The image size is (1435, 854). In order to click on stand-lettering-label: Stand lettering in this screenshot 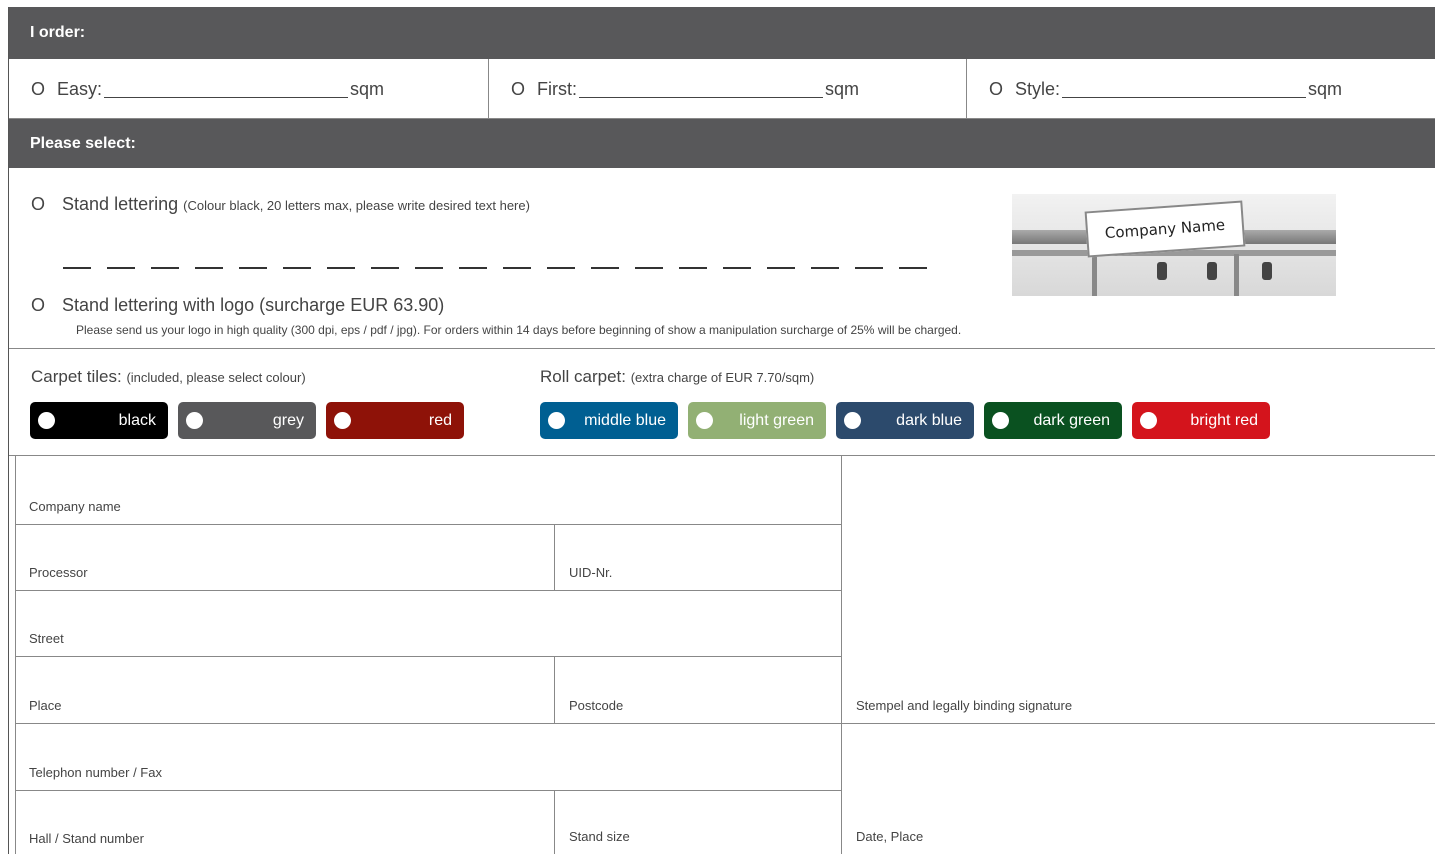, I will do `click(120, 204)`.